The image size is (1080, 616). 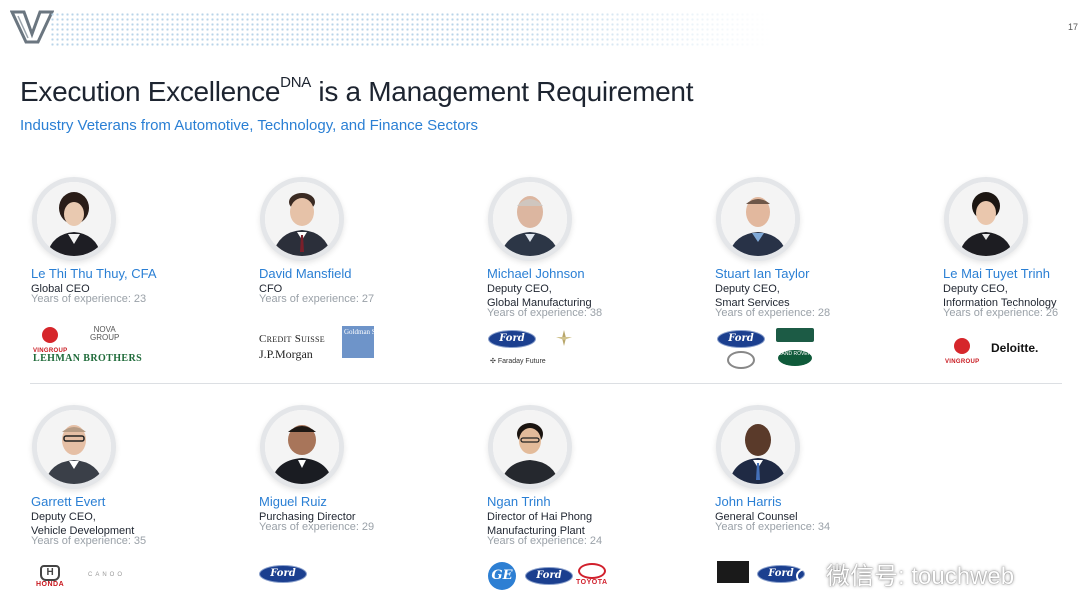 I want to click on person-years: Years of experience: 28, so click(x=773, y=313).